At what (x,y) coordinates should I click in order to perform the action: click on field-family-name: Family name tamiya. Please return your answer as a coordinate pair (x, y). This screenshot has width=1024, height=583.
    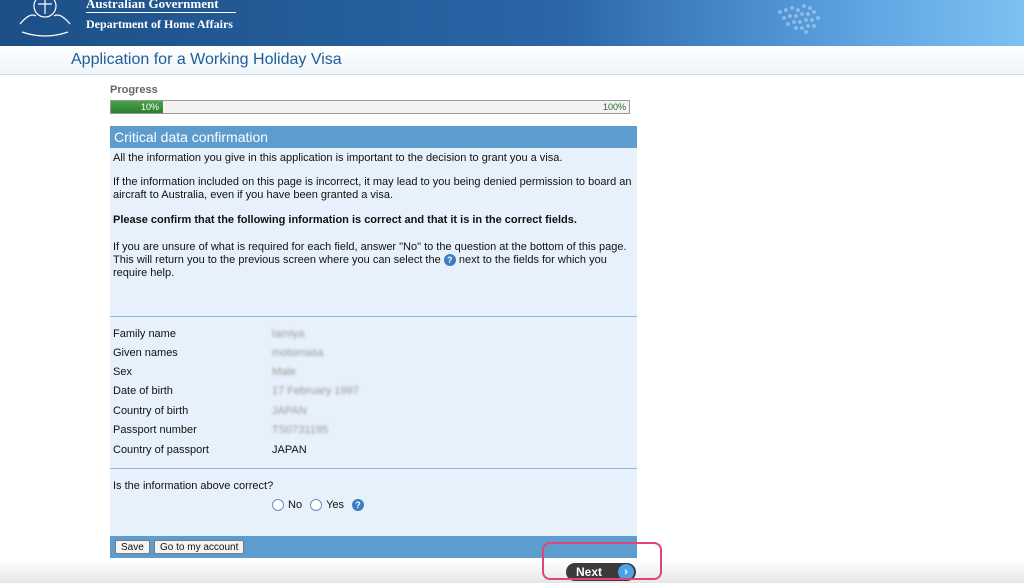
    Looking at the image, I should click on (373, 336).